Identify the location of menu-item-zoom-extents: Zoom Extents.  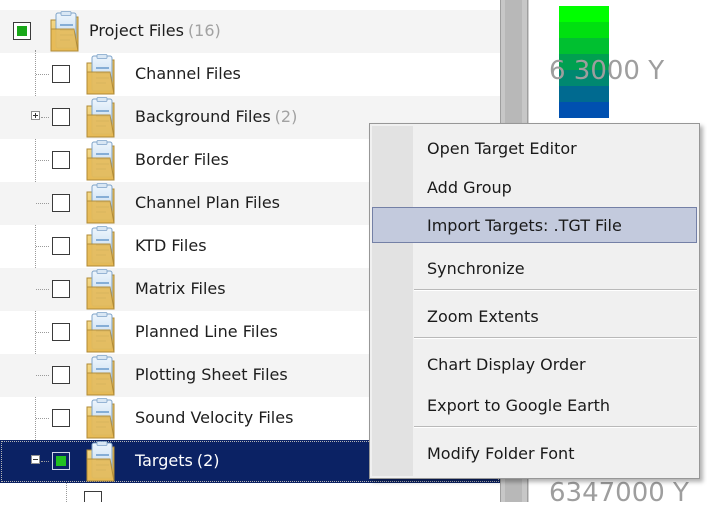
(534, 316).